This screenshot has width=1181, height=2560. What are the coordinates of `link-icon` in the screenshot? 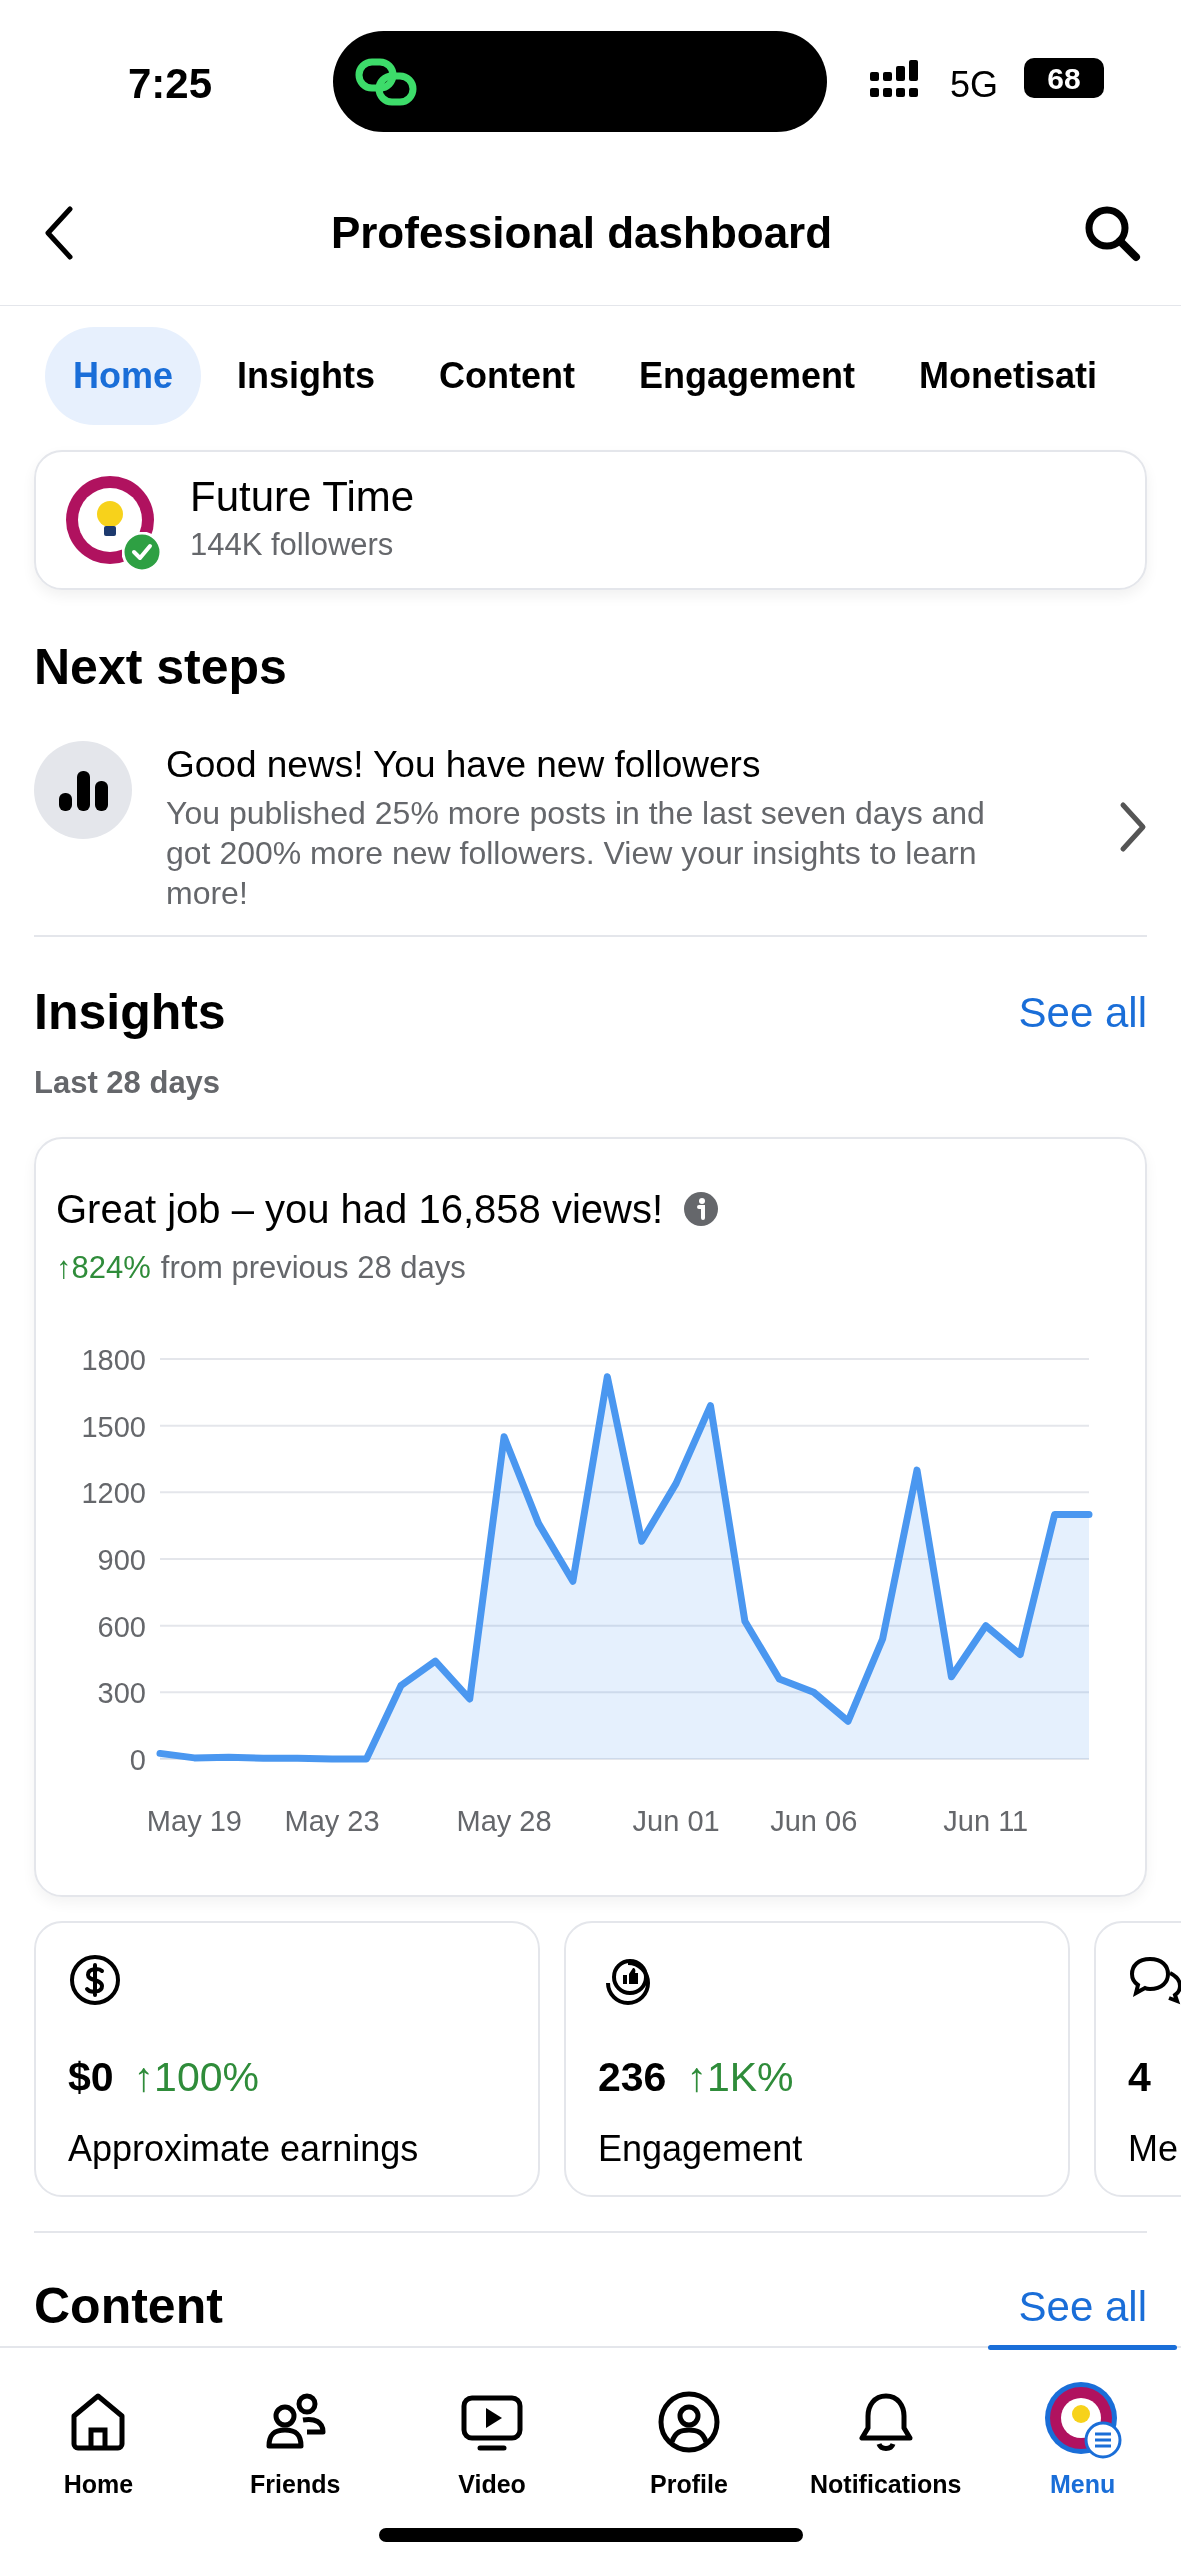 It's located at (387, 81).